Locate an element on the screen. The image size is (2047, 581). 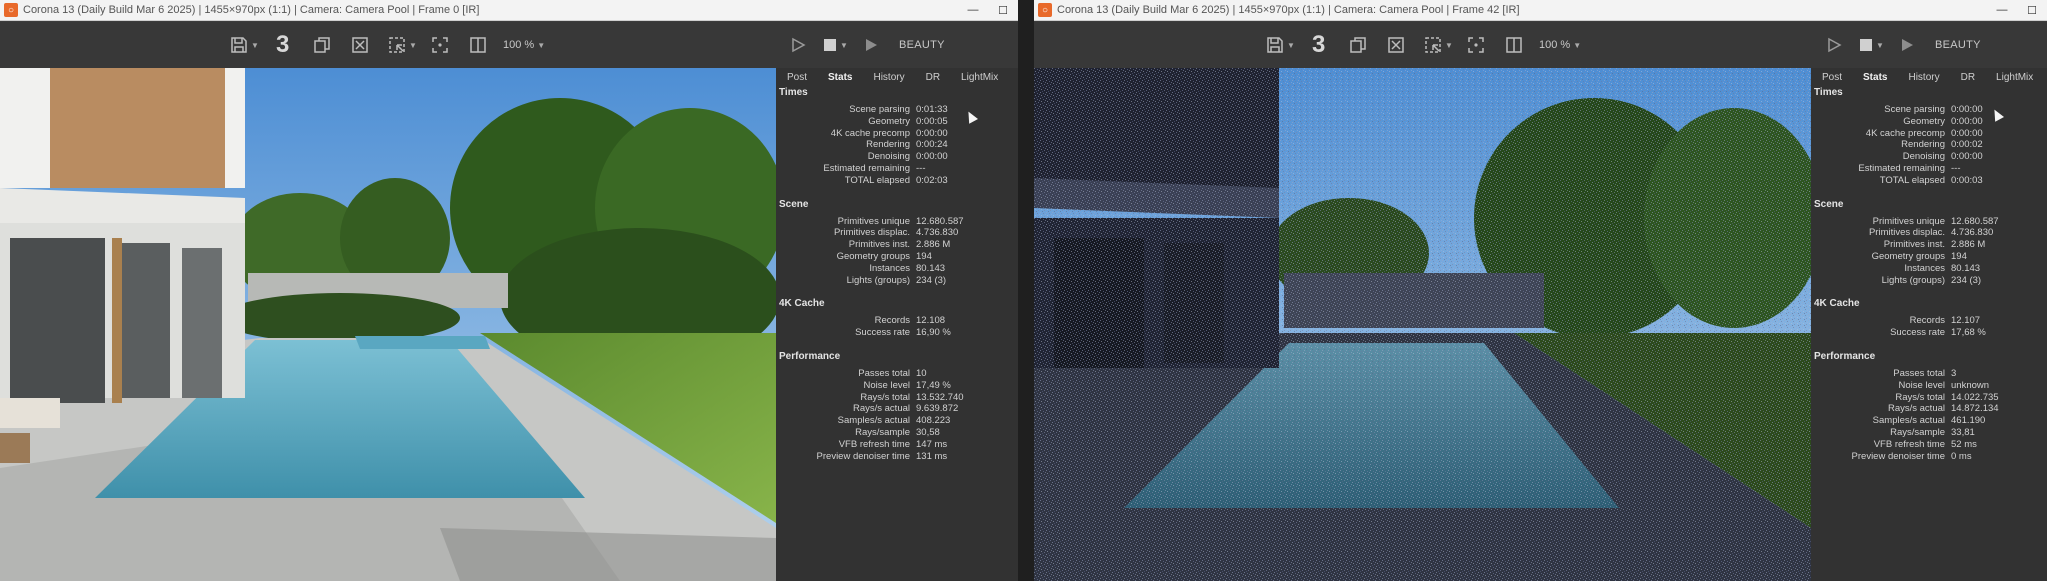
stat-value: --- is located at coordinates (921, 168).